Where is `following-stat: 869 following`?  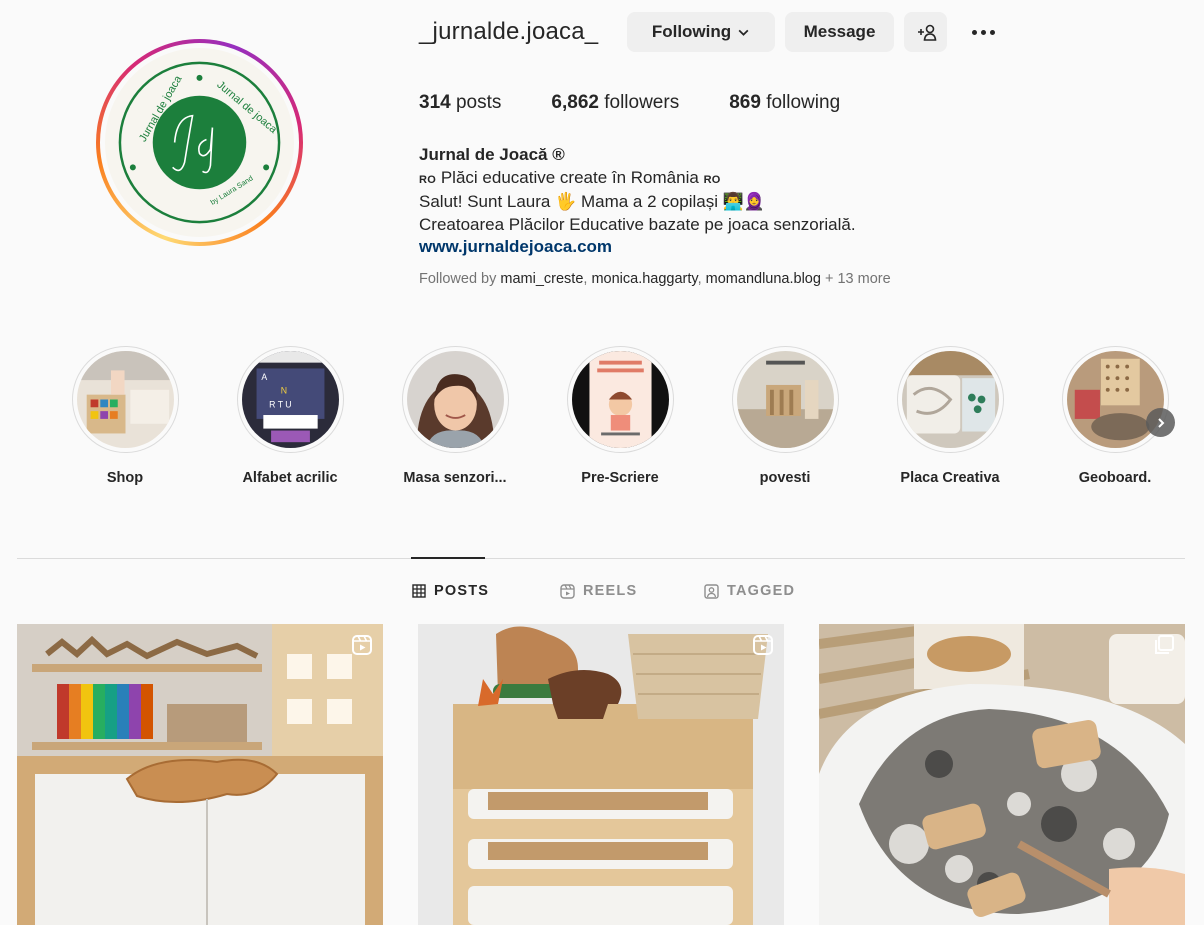
following-stat: 869 following is located at coordinates (784, 103).